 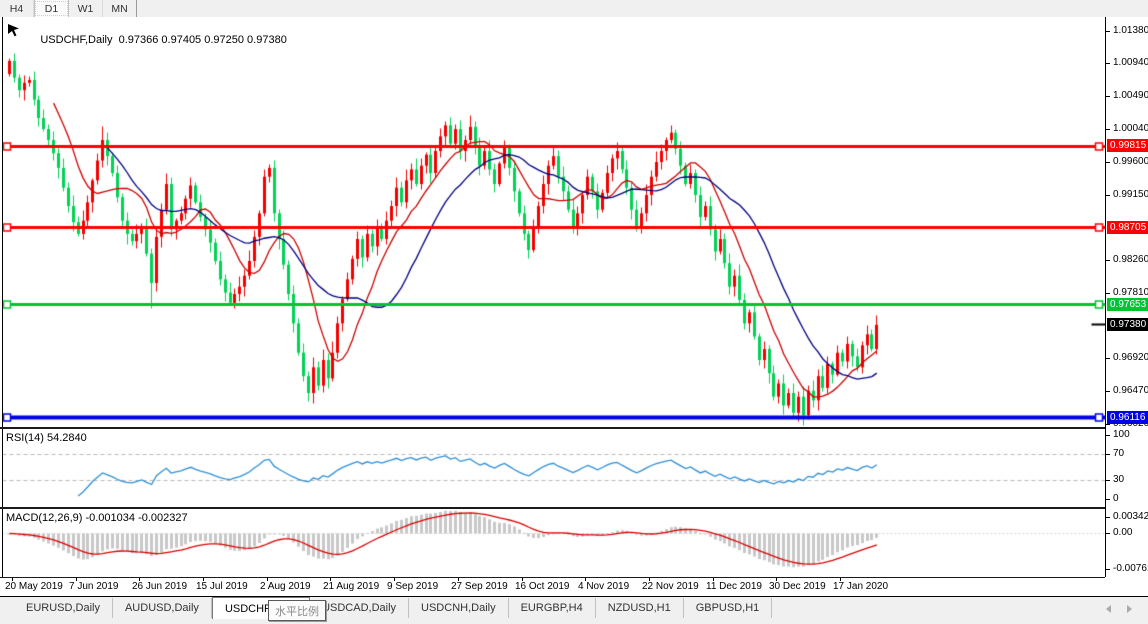 I want to click on chart-left-border, so click(x=2, y=297).